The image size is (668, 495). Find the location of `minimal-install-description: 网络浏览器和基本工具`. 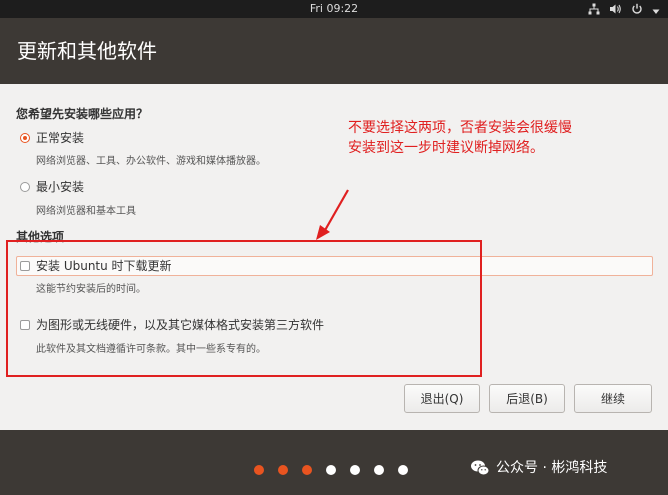

minimal-install-description: 网络浏览器和基本工具 is located at coordinates (86, 211).